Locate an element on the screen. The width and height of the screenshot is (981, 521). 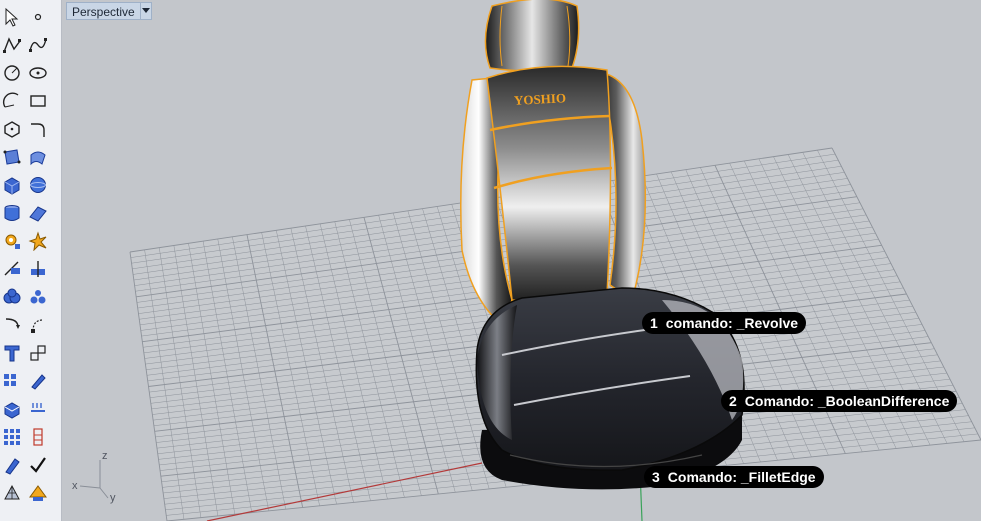
fillet-curve-tool-button is located at coordinates (38, 129).